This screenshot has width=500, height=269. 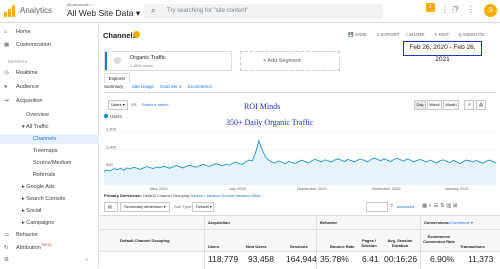 What do you see at coordinates (474, 34) in the screenshot?
I see `insights-label: INSIGHTS` at bounding box center [474, 34].